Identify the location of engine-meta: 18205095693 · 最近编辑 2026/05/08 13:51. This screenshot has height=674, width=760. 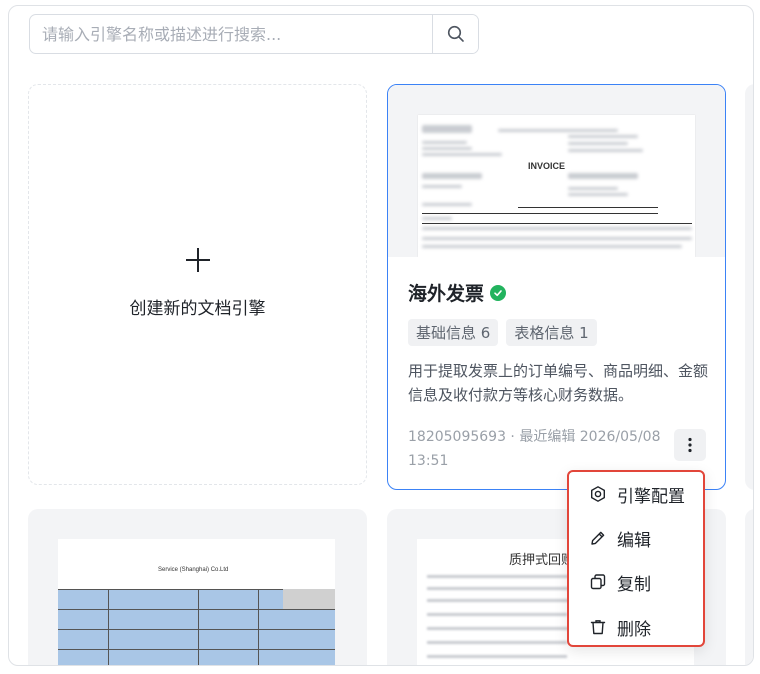
(534, 449).